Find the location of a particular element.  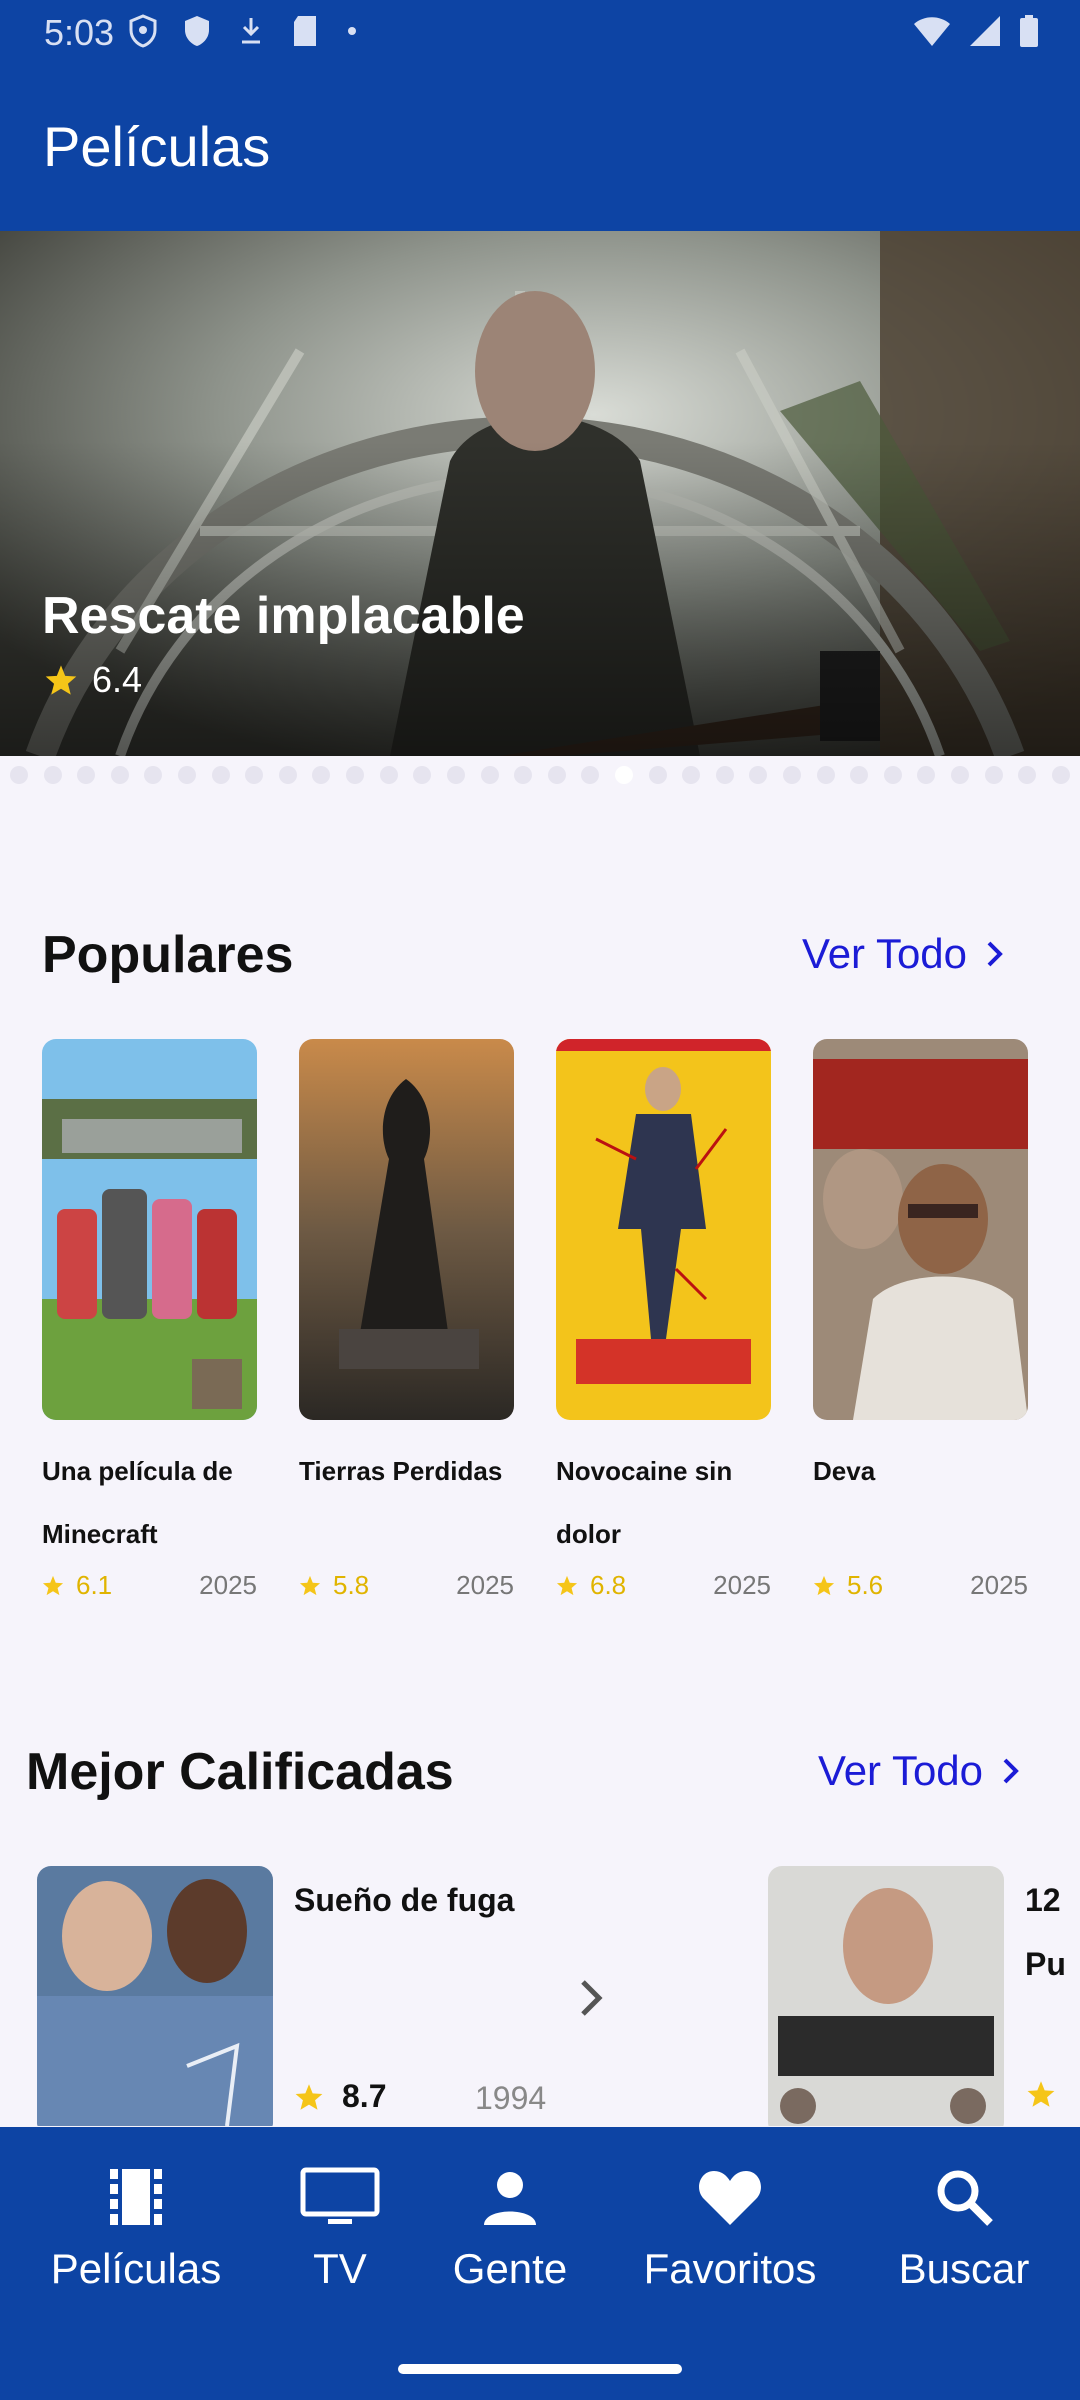

nav-label: Buscar is located at coordinates (964, 2268).